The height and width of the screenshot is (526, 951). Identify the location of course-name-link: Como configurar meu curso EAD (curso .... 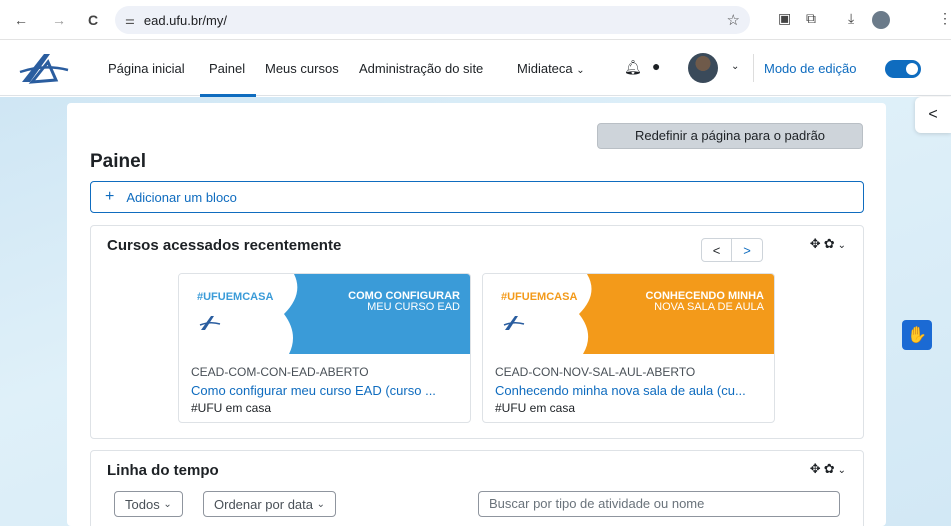
(313, 390).